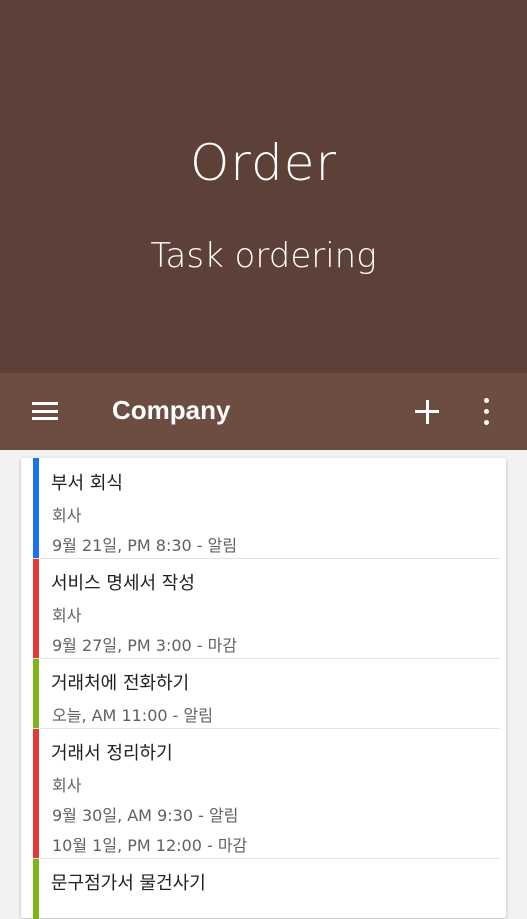 Image resolution: width=527 pixels, height=919 pixels. Describe the element at coordinates (132, 715) in the screenshot. I see `task-reminder: 오늘, AM 11:00 - 알림` at that location.